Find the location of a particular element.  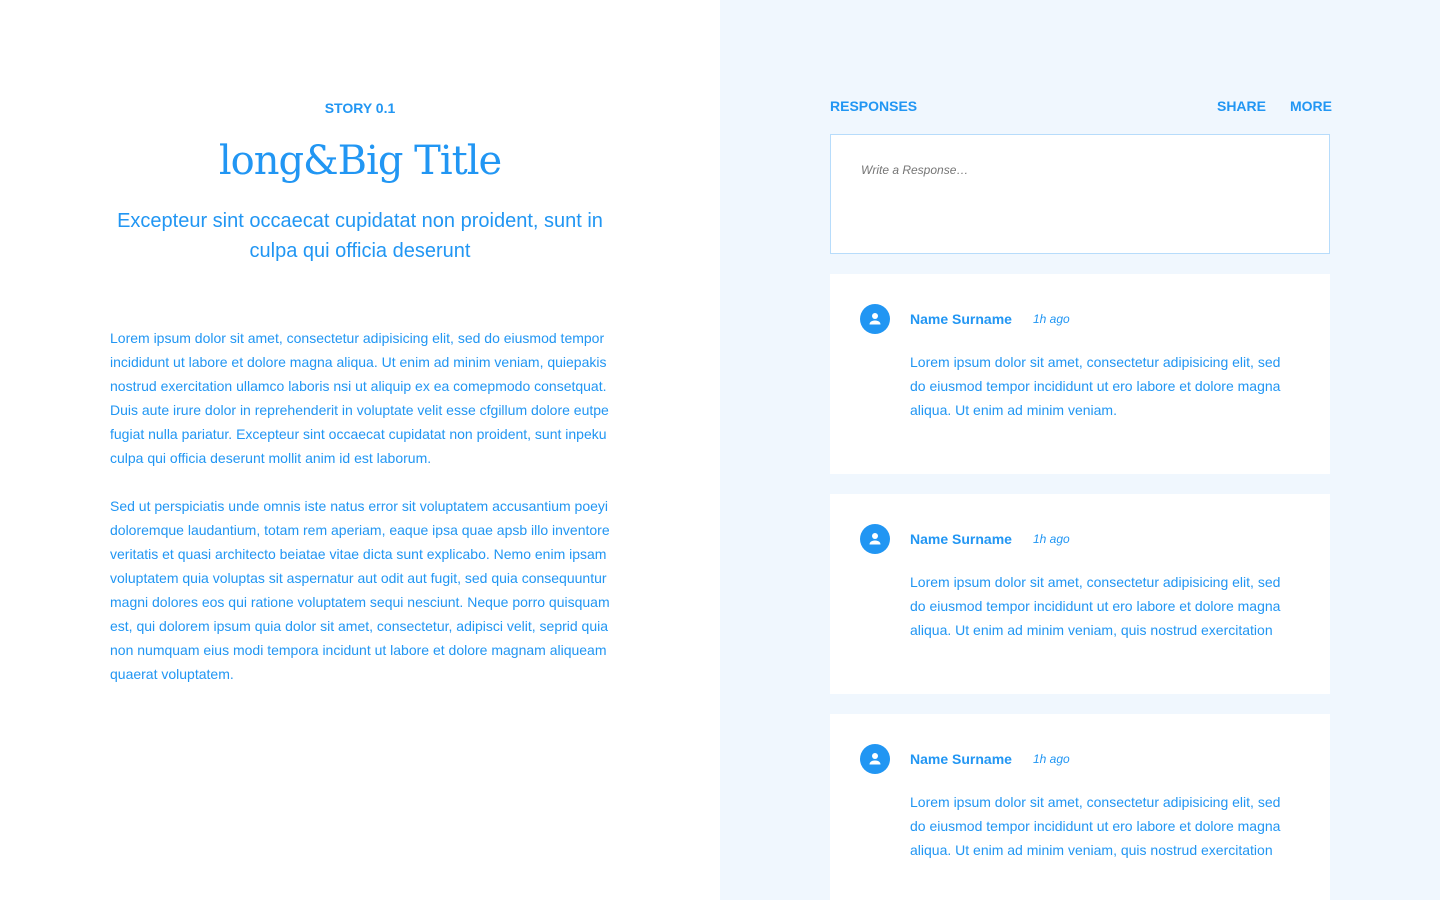

more-button: MORE is located at coordinates (1311, 106).